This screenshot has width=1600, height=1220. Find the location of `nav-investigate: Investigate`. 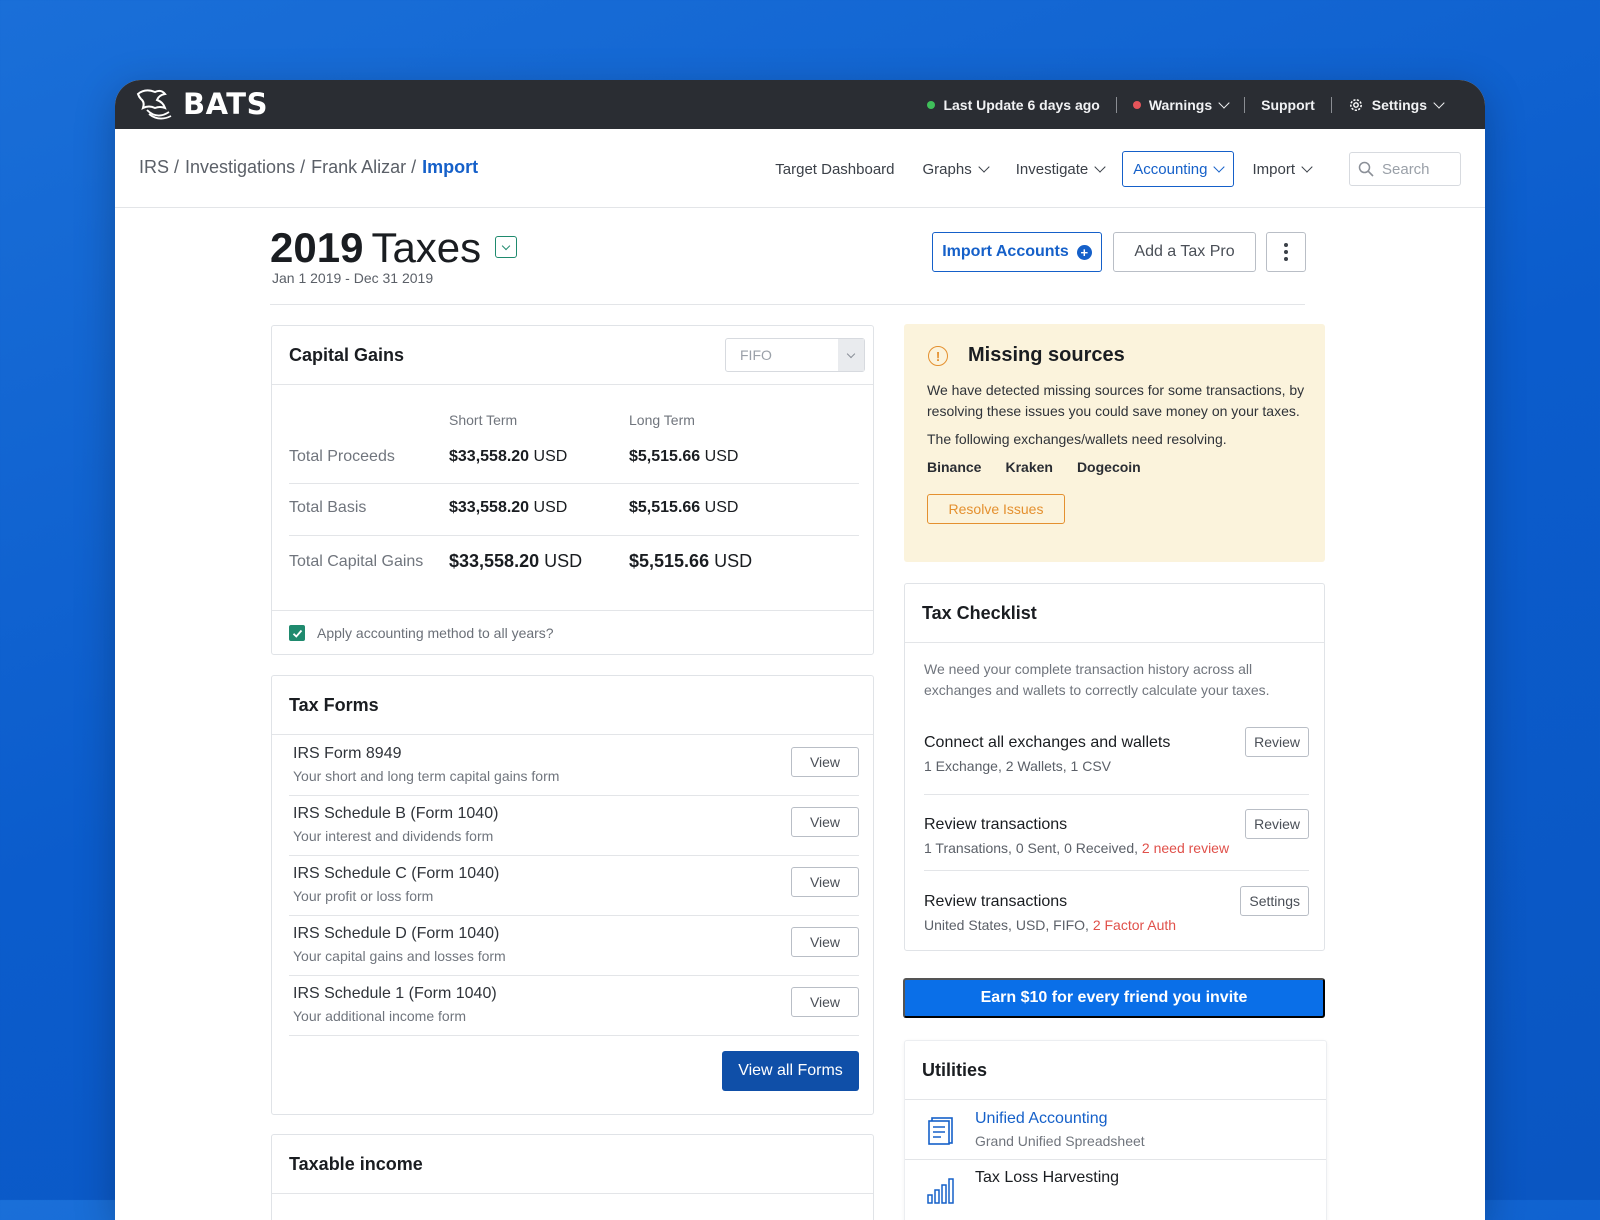

nav-investigate: Investigate is located at coordinates (1060, 169).